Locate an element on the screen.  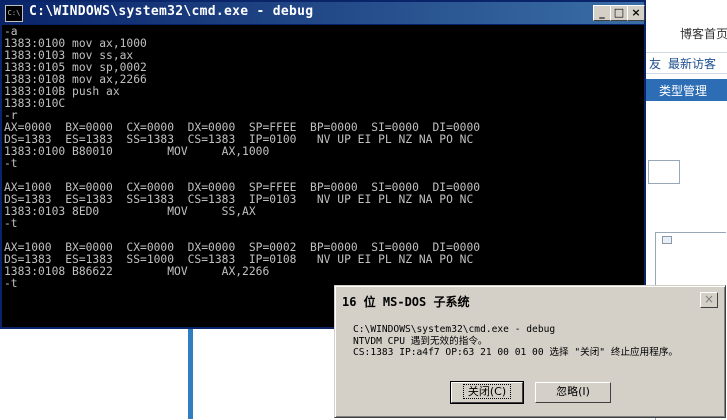
ignore-button: 忽略(I) is located at coordinates (573, 392).